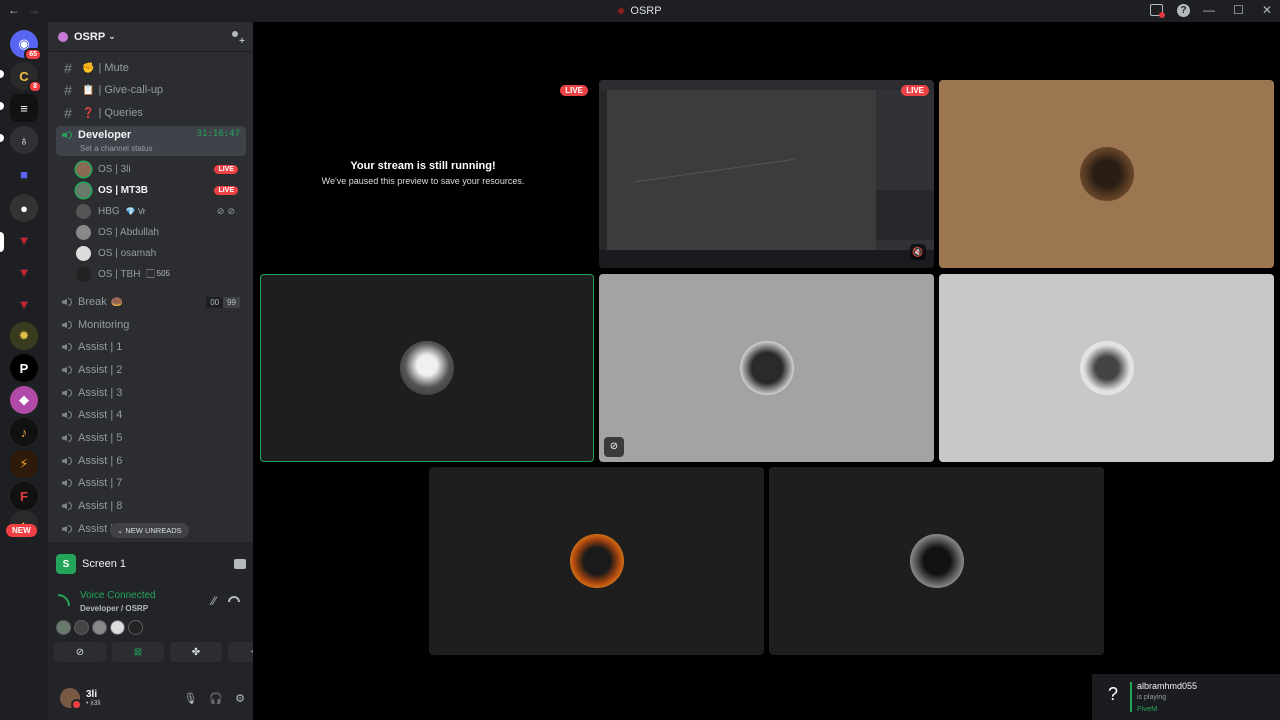 Image resolution: width=1280 pixels, height=720 pixels. I want to click on server-icon: ✹, so click(24, 336).